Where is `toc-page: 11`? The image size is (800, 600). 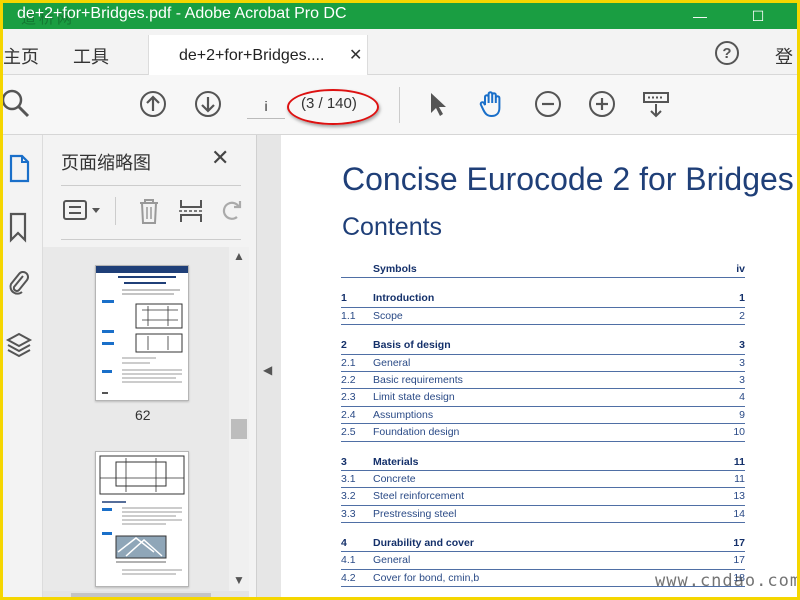
toc-page: 11 is located at coordinates (739, 478).